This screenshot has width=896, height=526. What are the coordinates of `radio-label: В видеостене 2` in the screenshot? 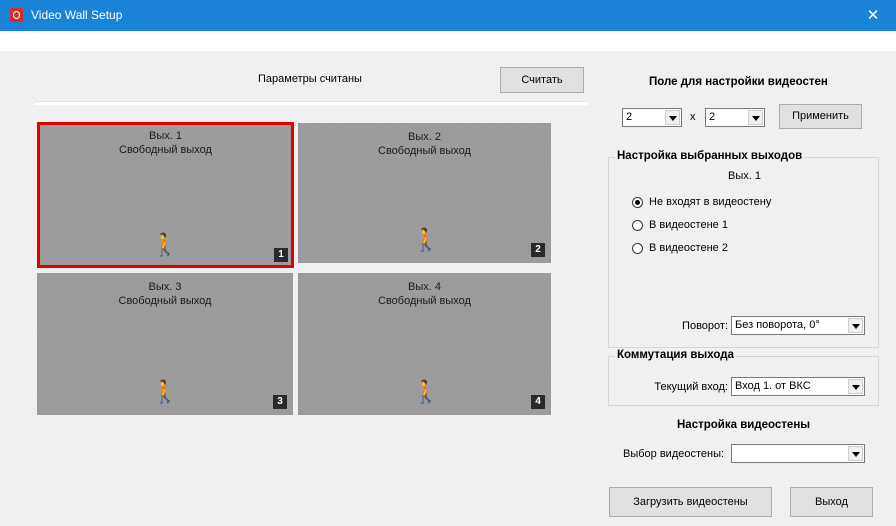 It's located at (688, 248).